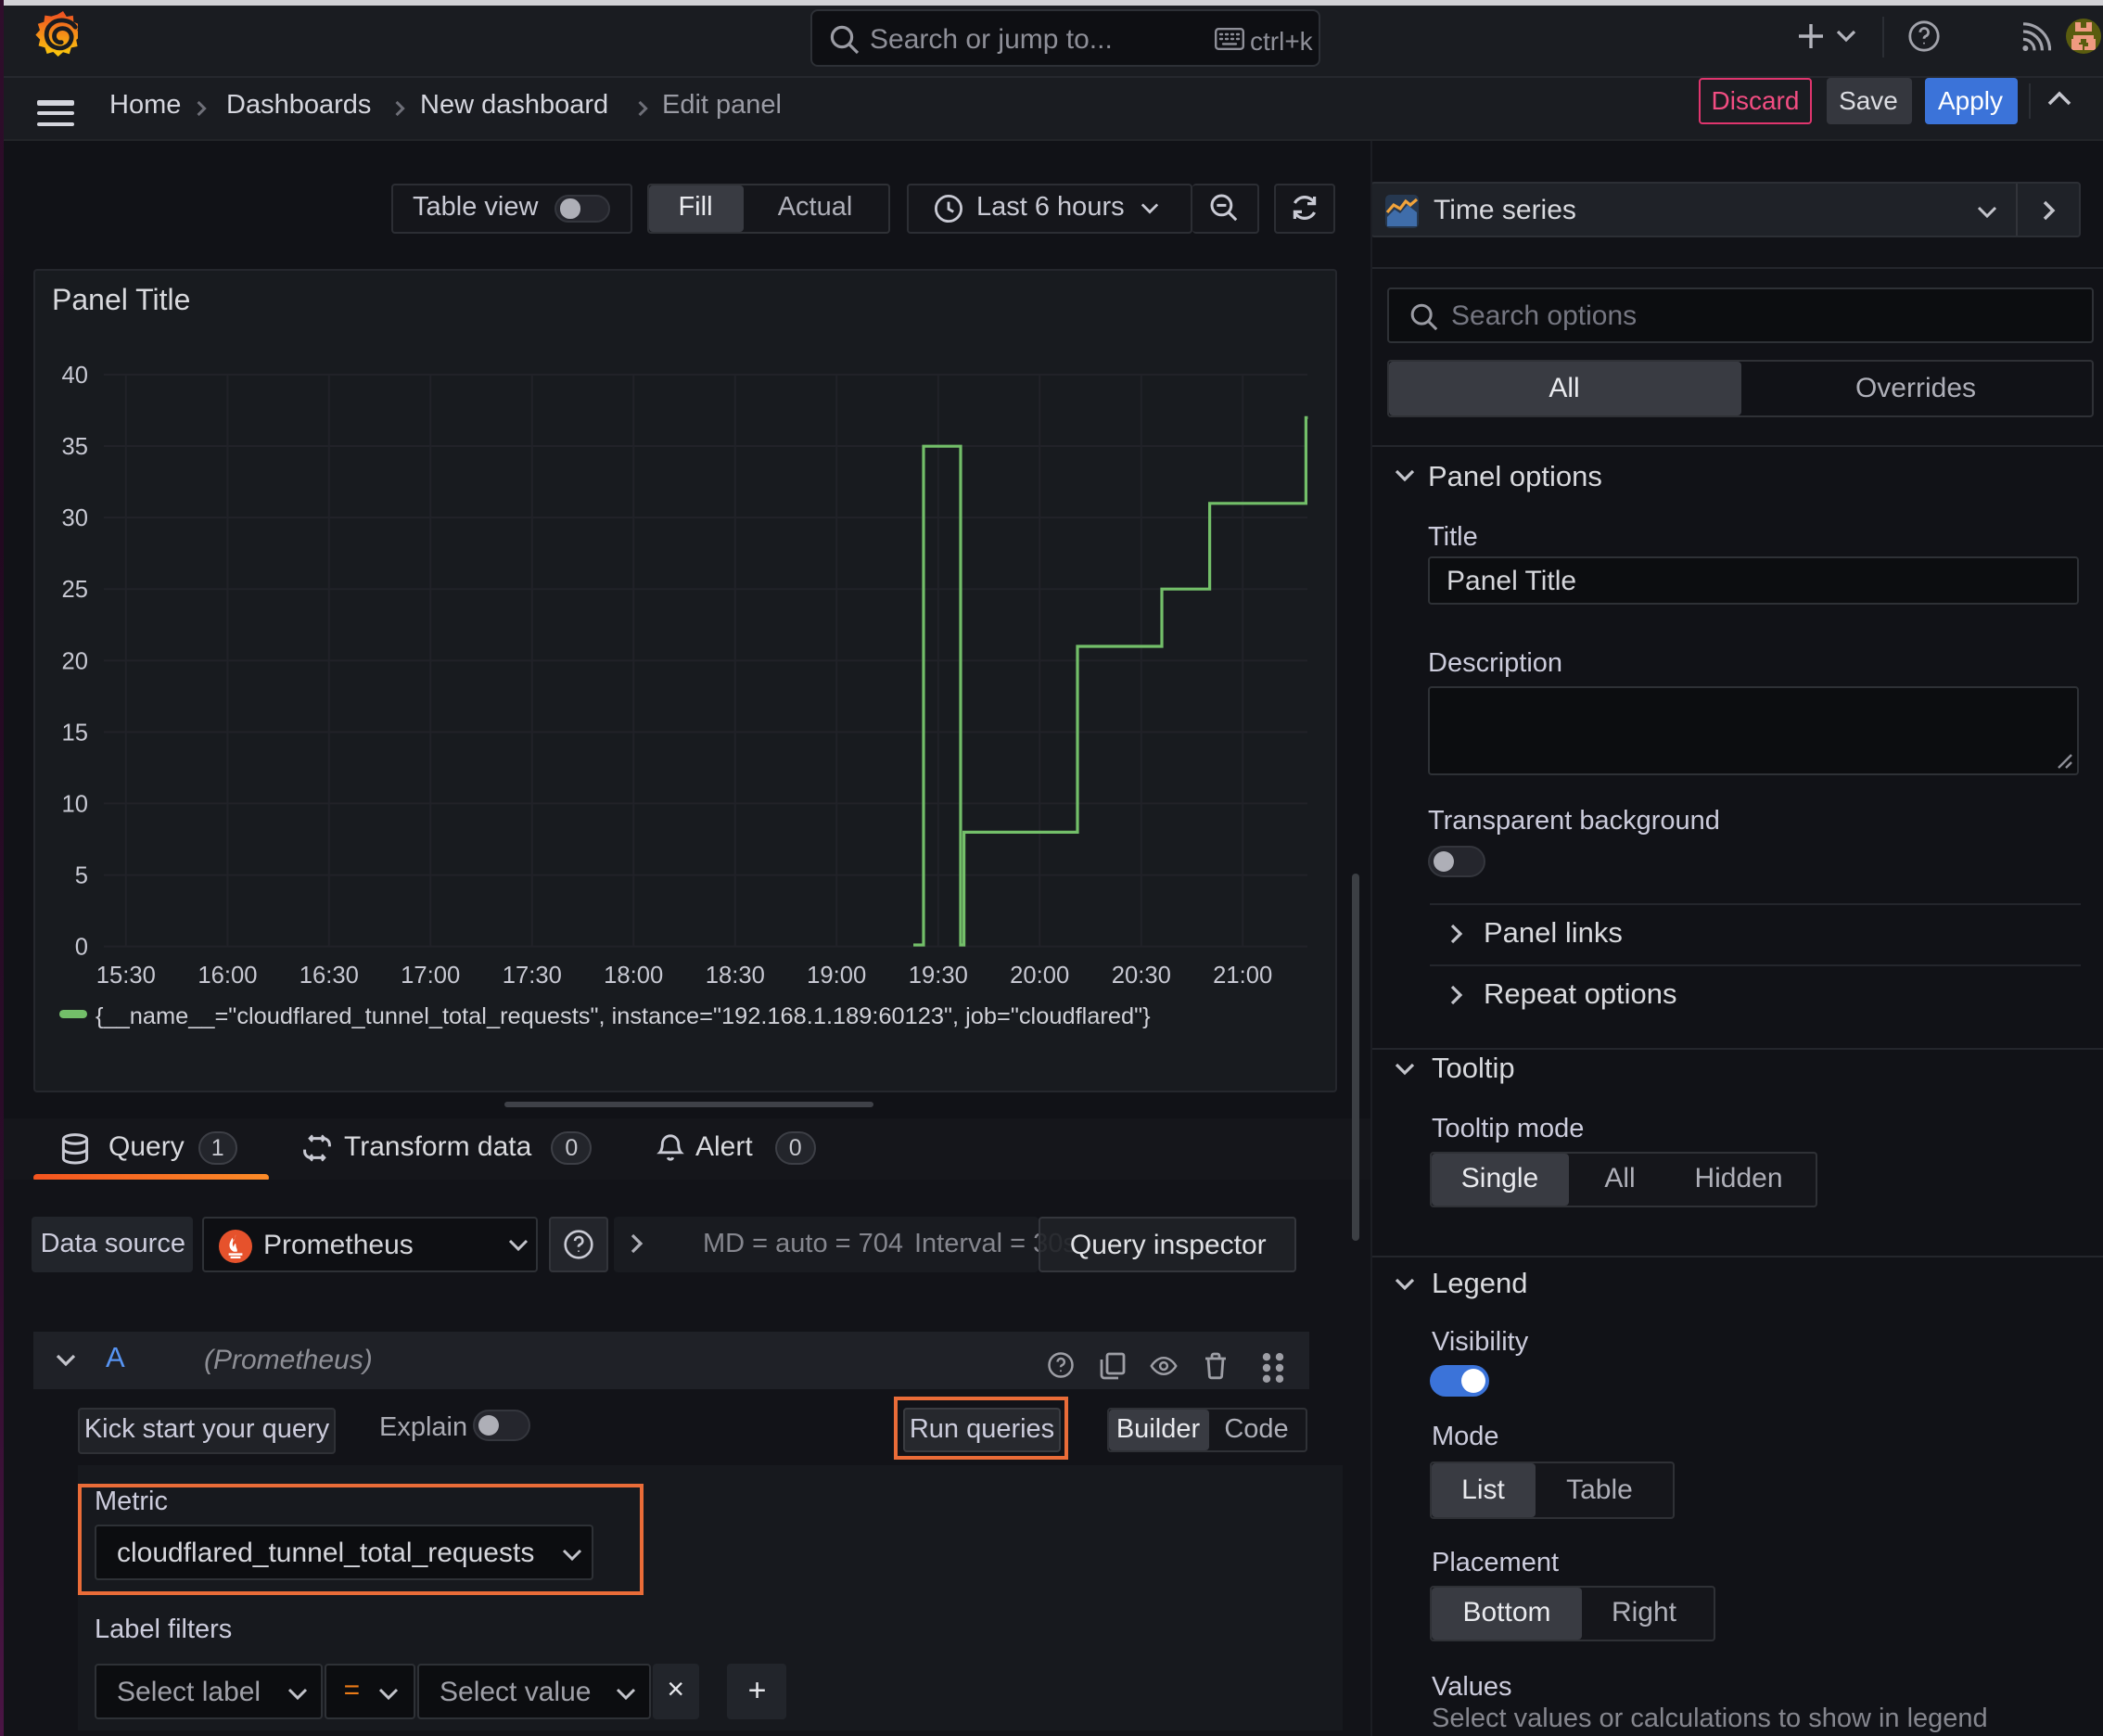 The width and height of the screenshot is (2103, 1736). Describe the element at coordinates (81, 875) in the screenshot. I see `svg-text: 5` at that location.